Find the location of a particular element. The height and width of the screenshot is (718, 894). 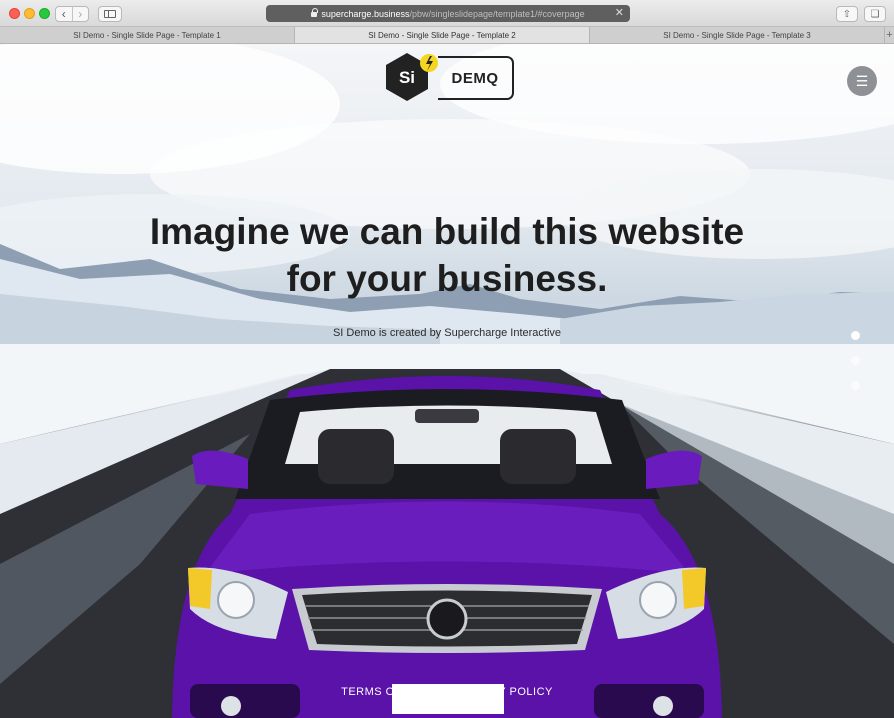

sidebar-icon is located at coordinates (110, 14).